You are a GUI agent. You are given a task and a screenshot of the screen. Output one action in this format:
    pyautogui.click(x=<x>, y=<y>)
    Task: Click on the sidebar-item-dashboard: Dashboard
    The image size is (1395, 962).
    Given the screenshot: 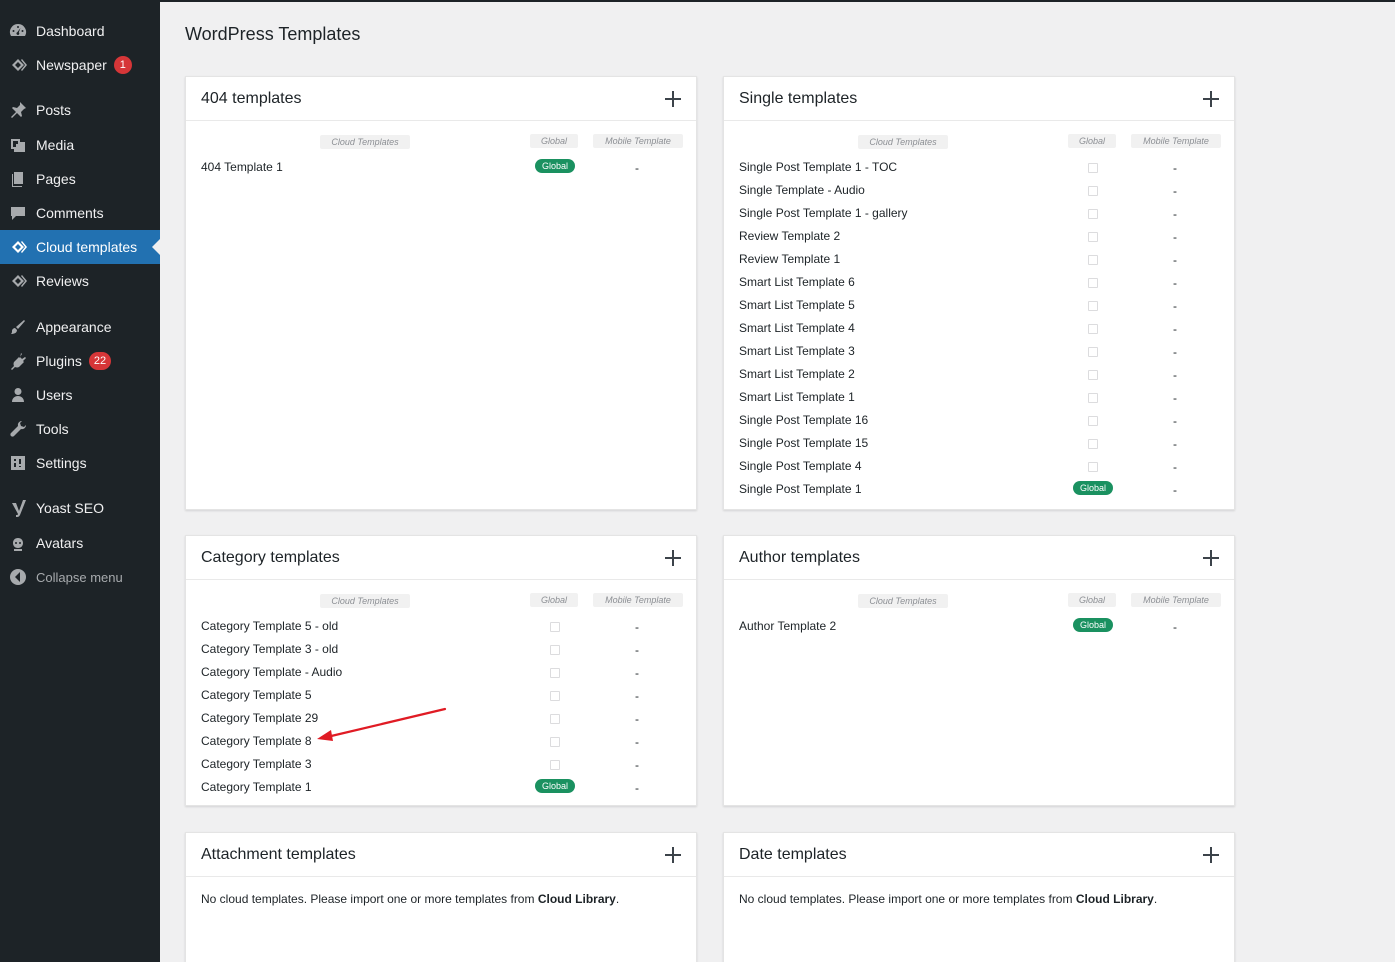 What is the action you would take?
    pyautogui.click(x=80, y=31)
    